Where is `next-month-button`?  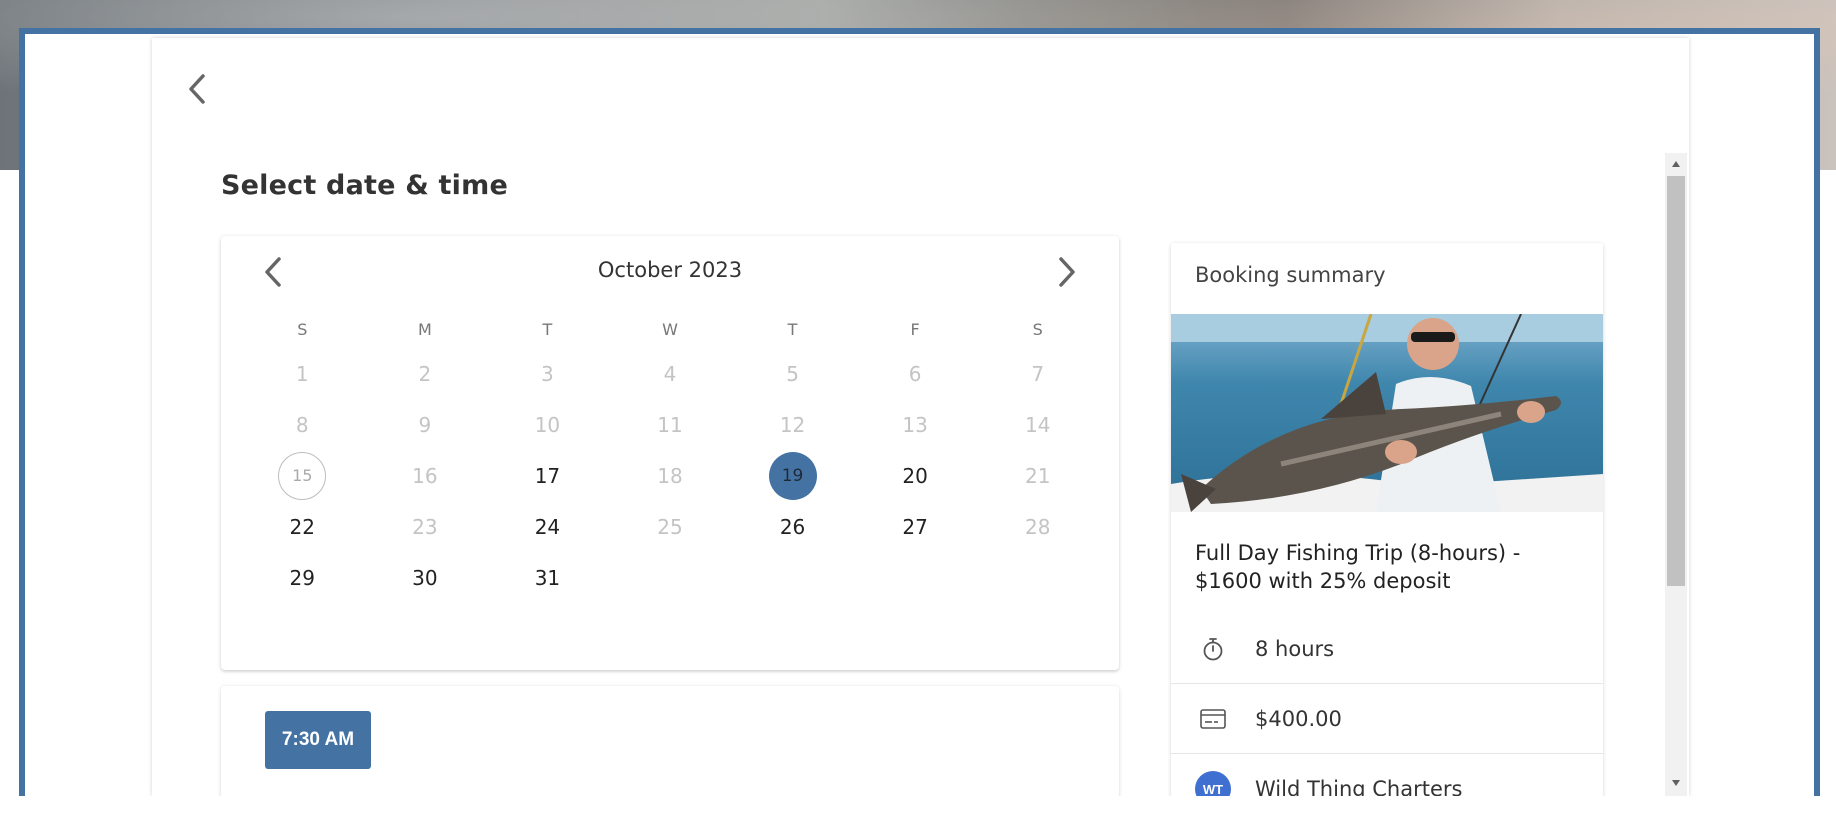 next-month-button is located at coordinates (1067, 272).